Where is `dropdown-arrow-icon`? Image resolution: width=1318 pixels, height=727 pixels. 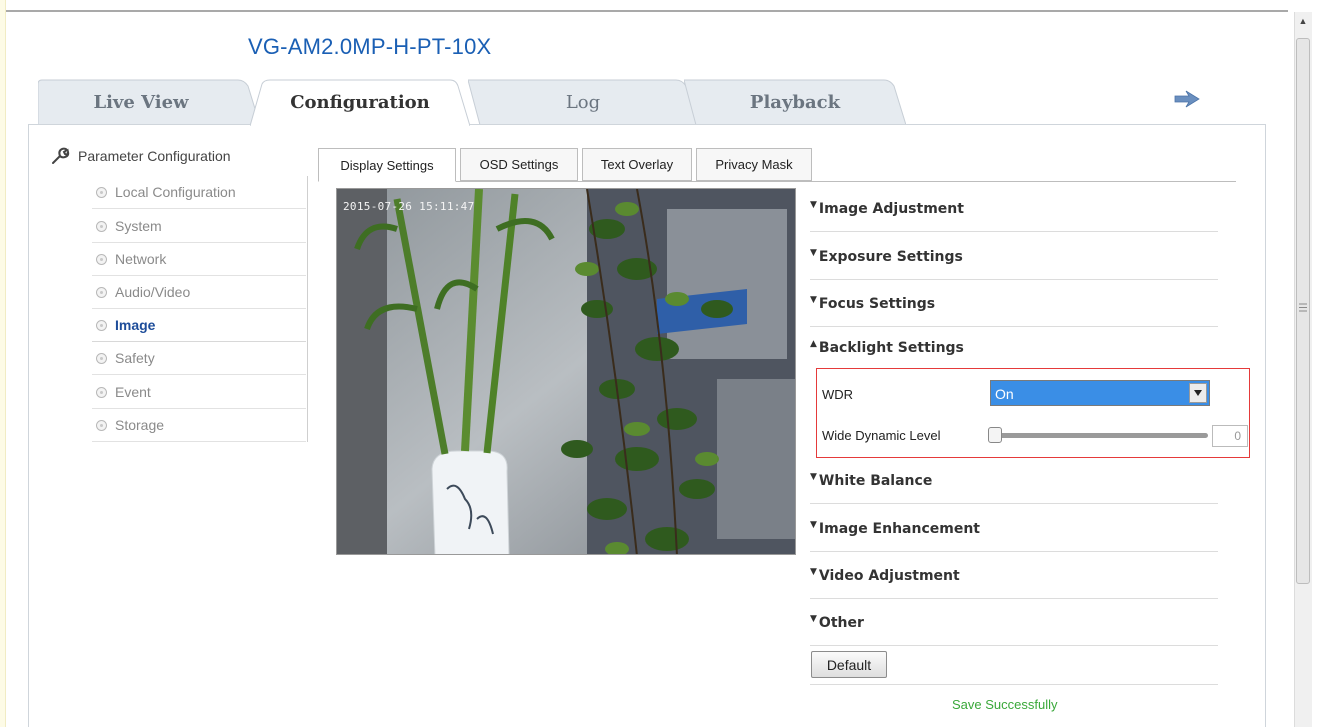 dropdown-arrow-icon is located at coordinates (1198, 393).